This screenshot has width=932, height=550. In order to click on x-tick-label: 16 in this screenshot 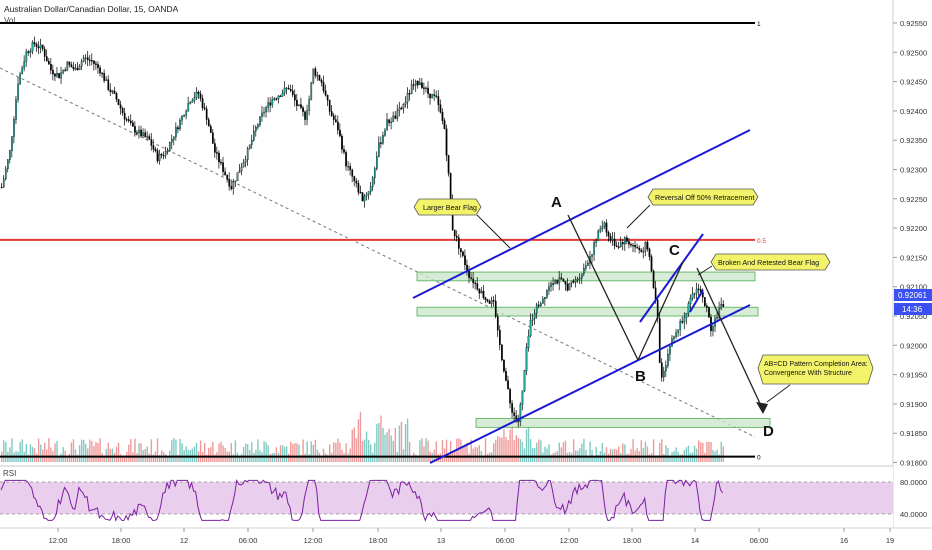, I will do `click(844, 540)`.